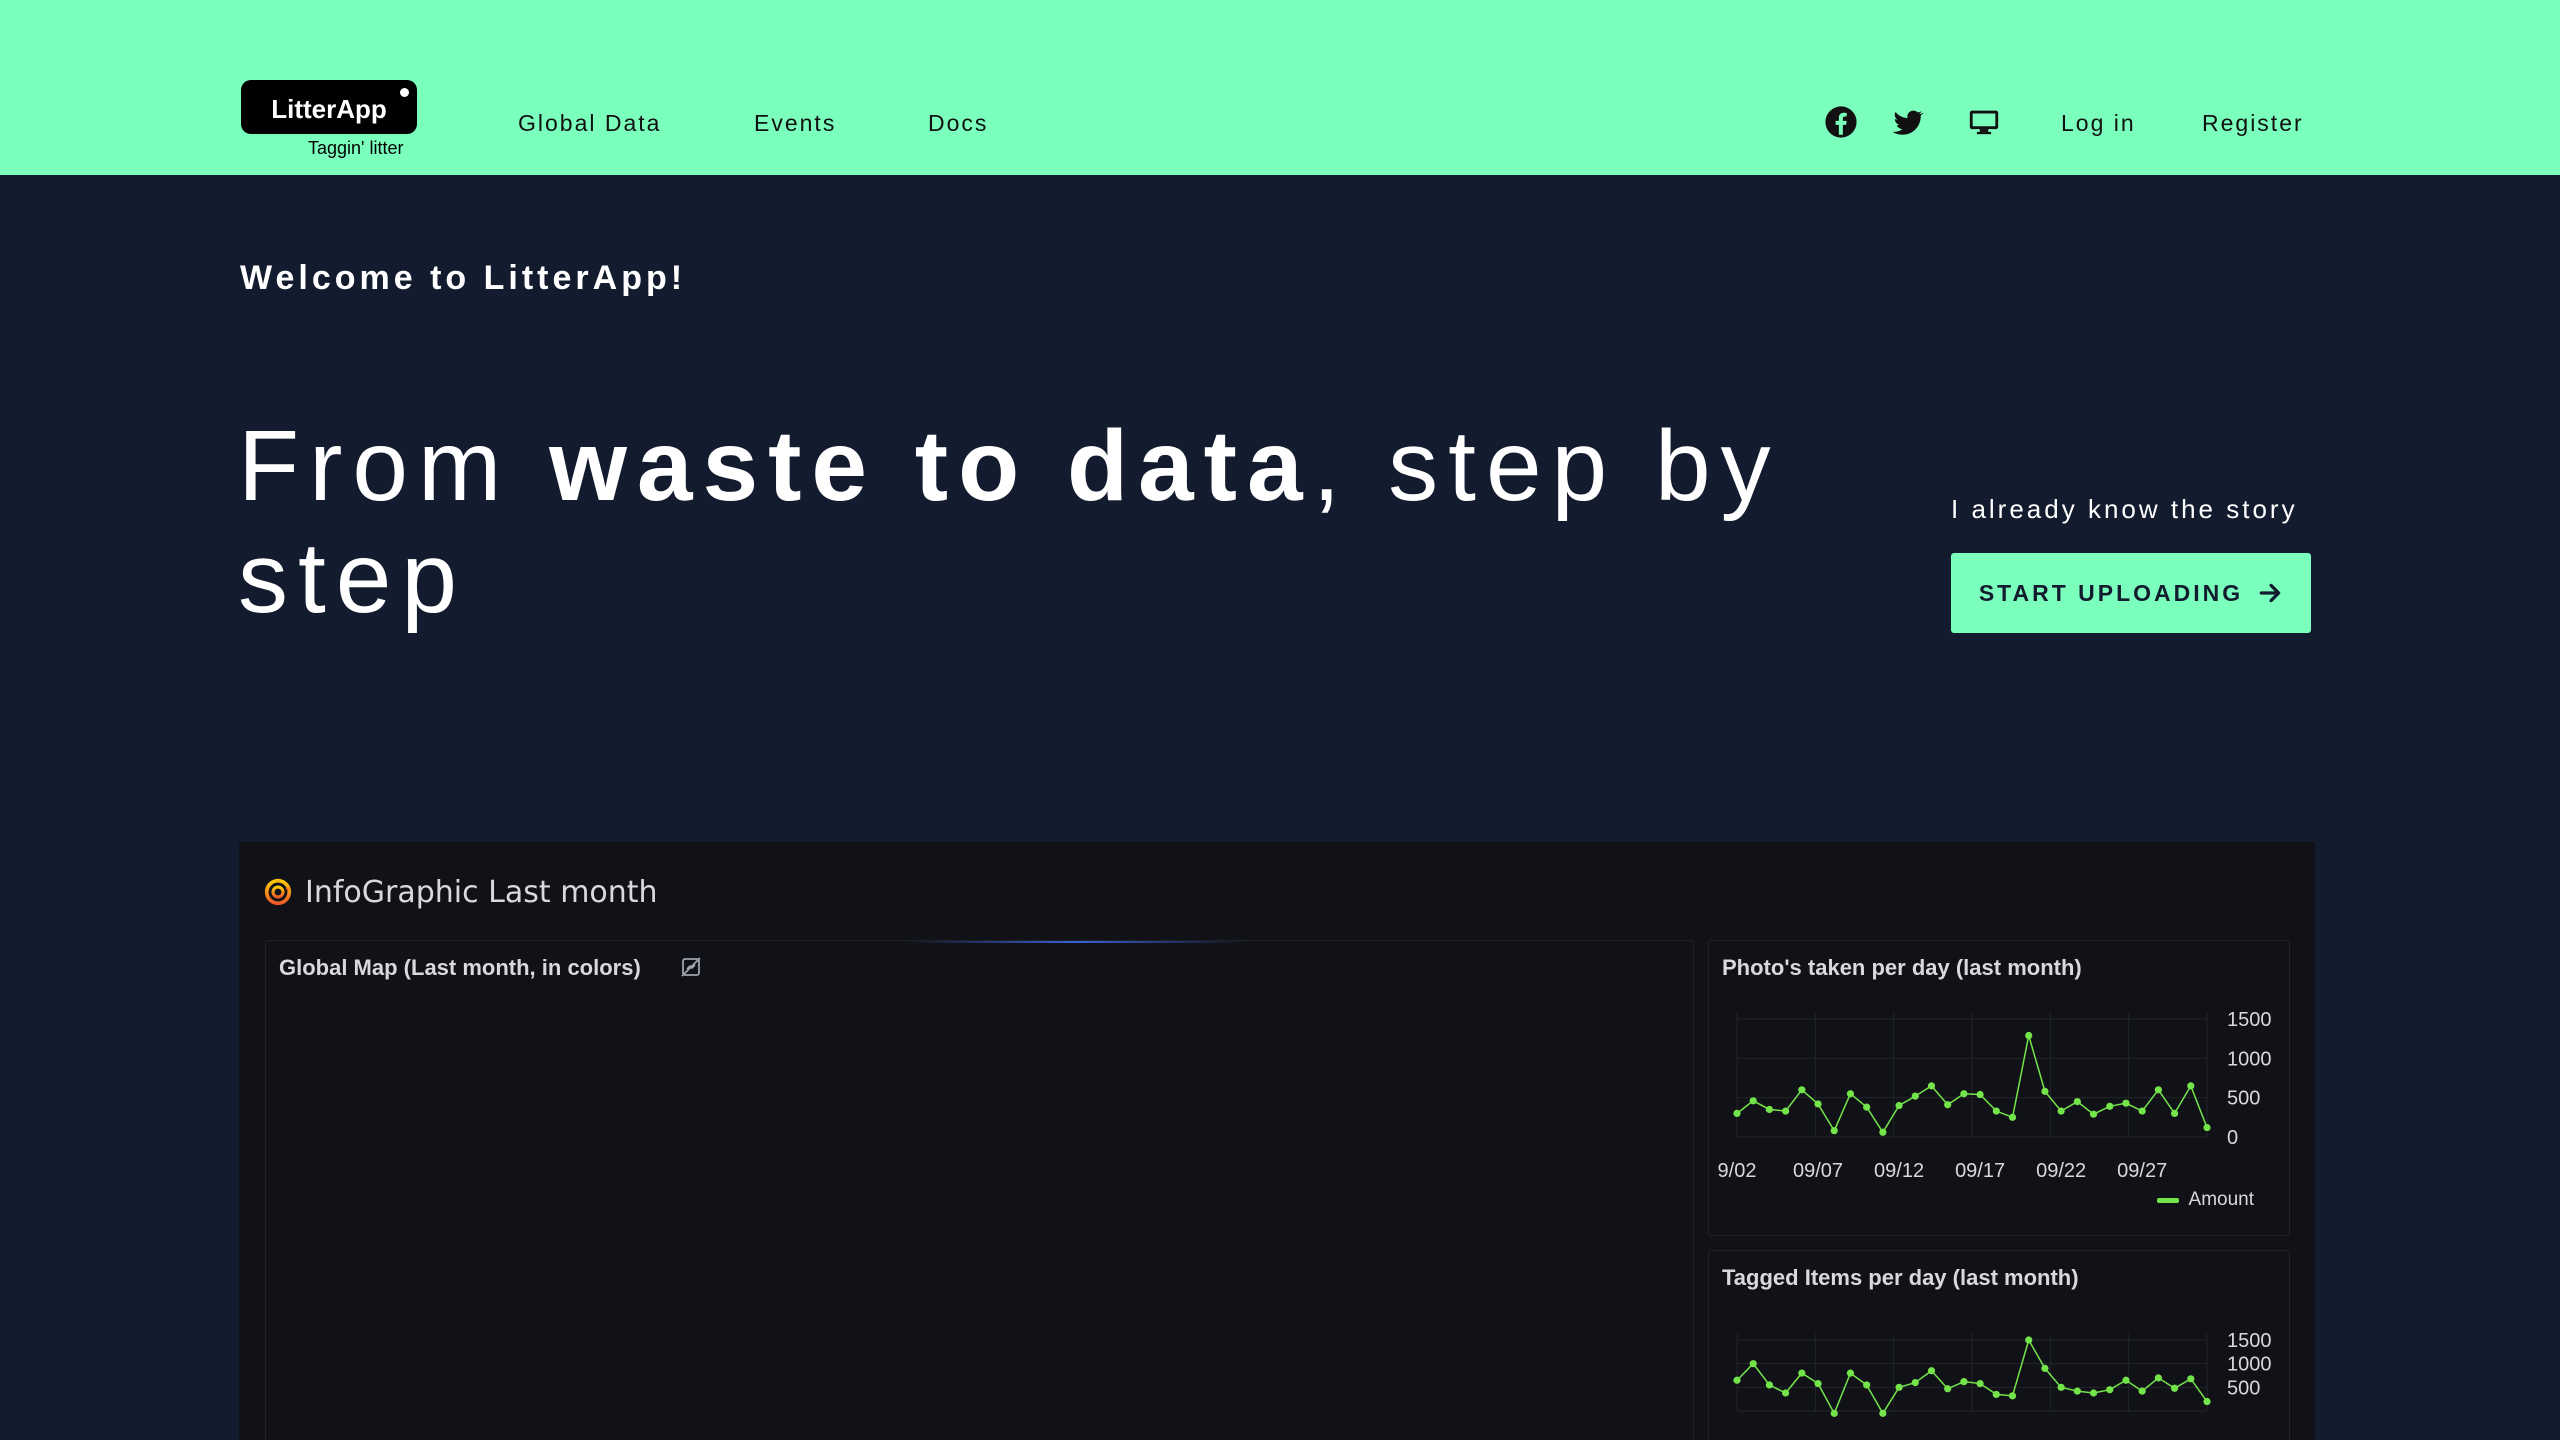 The width and height of the screenshot is (2560, 1440). What do you see at coordinates (2167, 1200) in the screenshot?
I see `legend-swatch` at bounding box center [2167, 1200].